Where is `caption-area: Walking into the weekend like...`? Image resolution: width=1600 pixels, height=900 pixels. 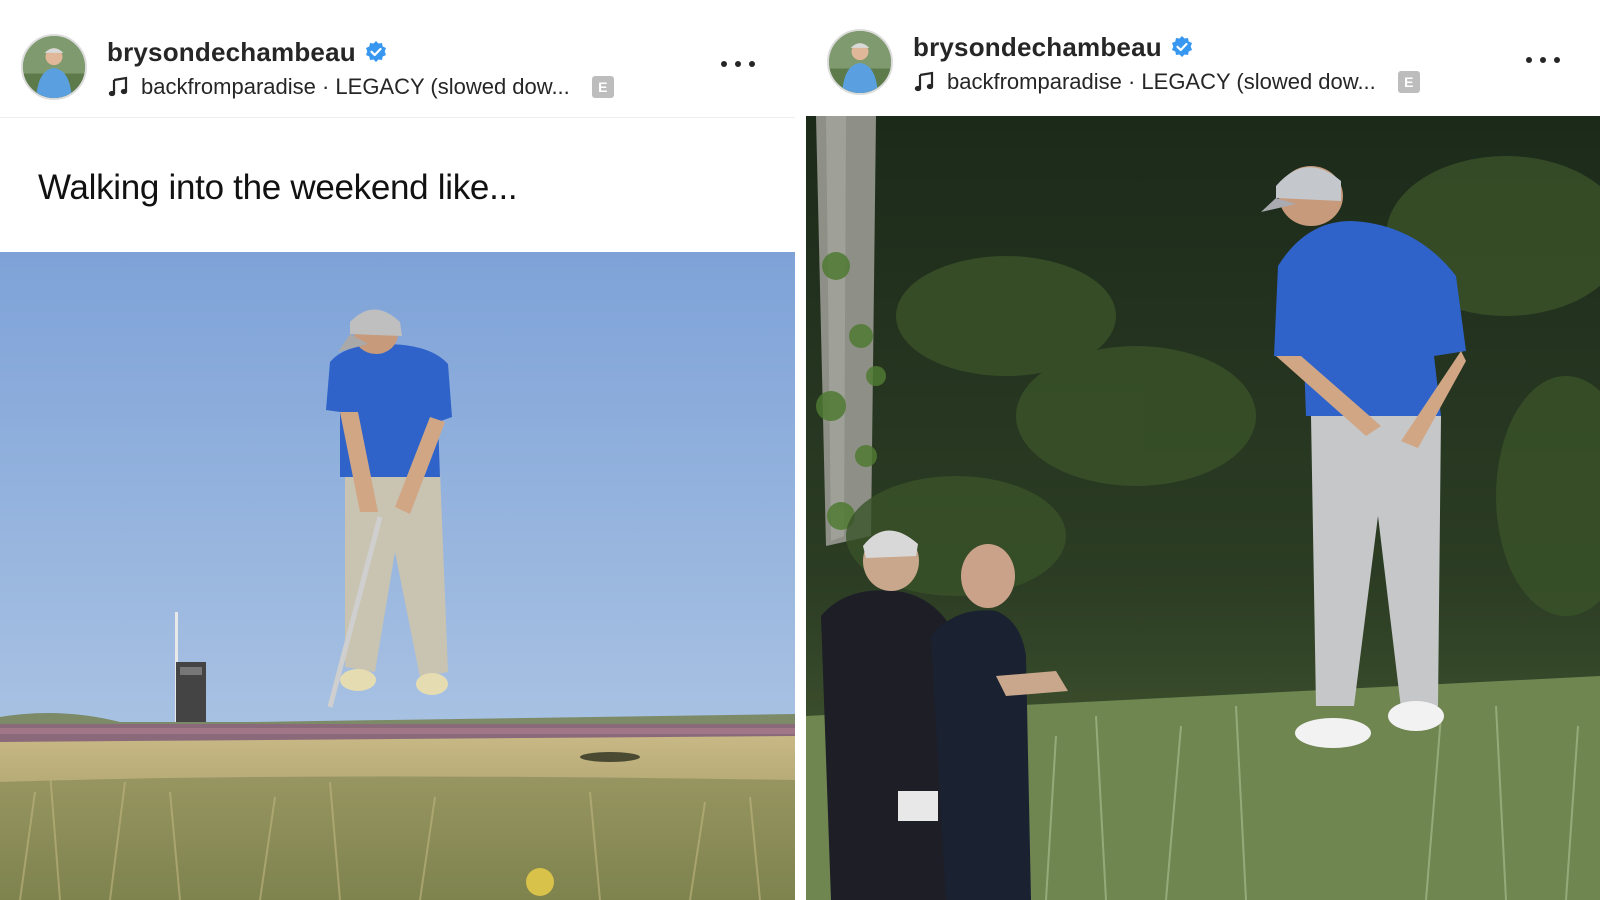 caption-area: Walking into the weekend like... is located at coordinates (397, 185).